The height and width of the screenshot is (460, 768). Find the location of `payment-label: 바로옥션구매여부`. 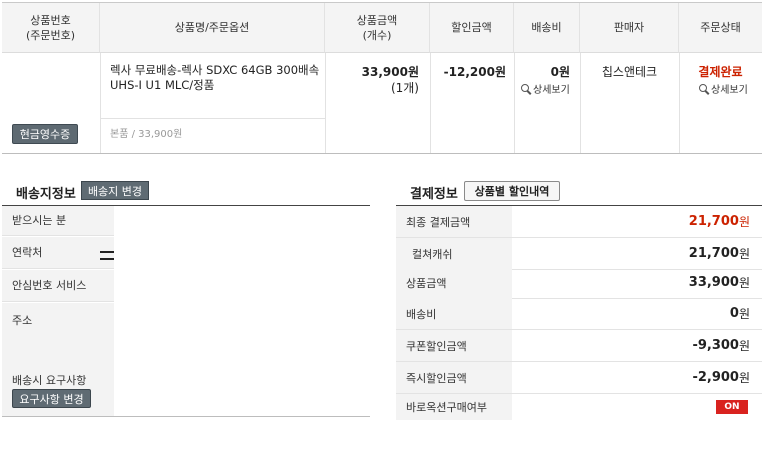

payment-label: 바로옥션구매여부 is located at coordinates (454, 407).